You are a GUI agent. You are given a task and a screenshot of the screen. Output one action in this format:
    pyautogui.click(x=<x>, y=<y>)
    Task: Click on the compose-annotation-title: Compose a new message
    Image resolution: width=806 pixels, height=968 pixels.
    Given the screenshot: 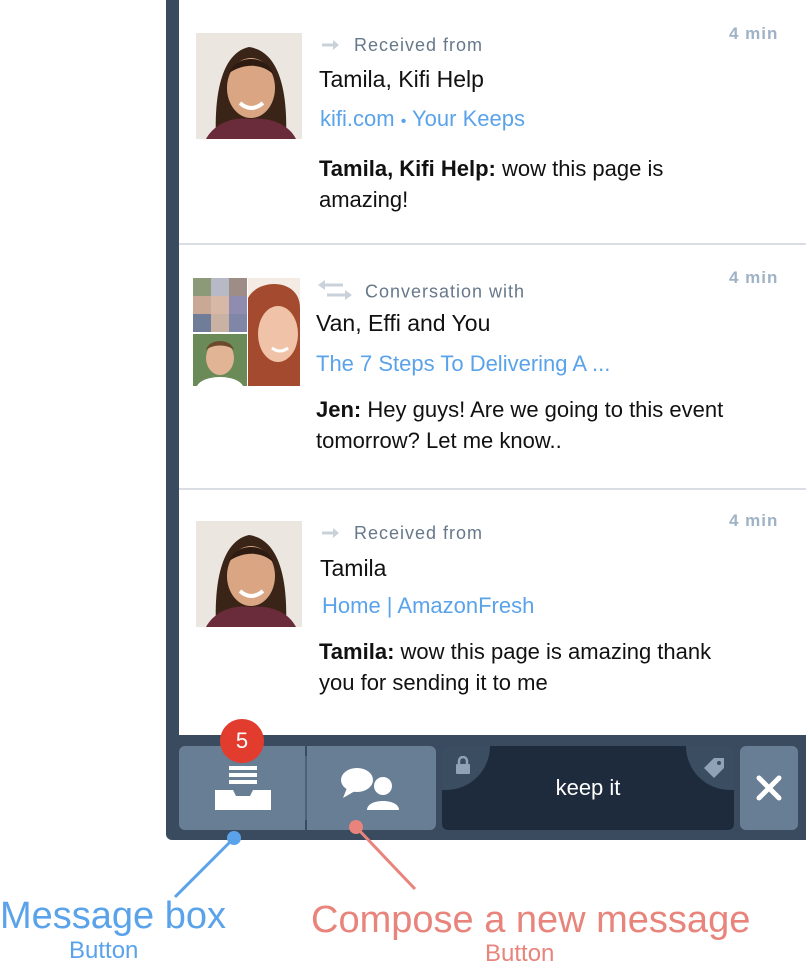 What is the action you would take?
    pyautogui.click(x=531, y=920)
    